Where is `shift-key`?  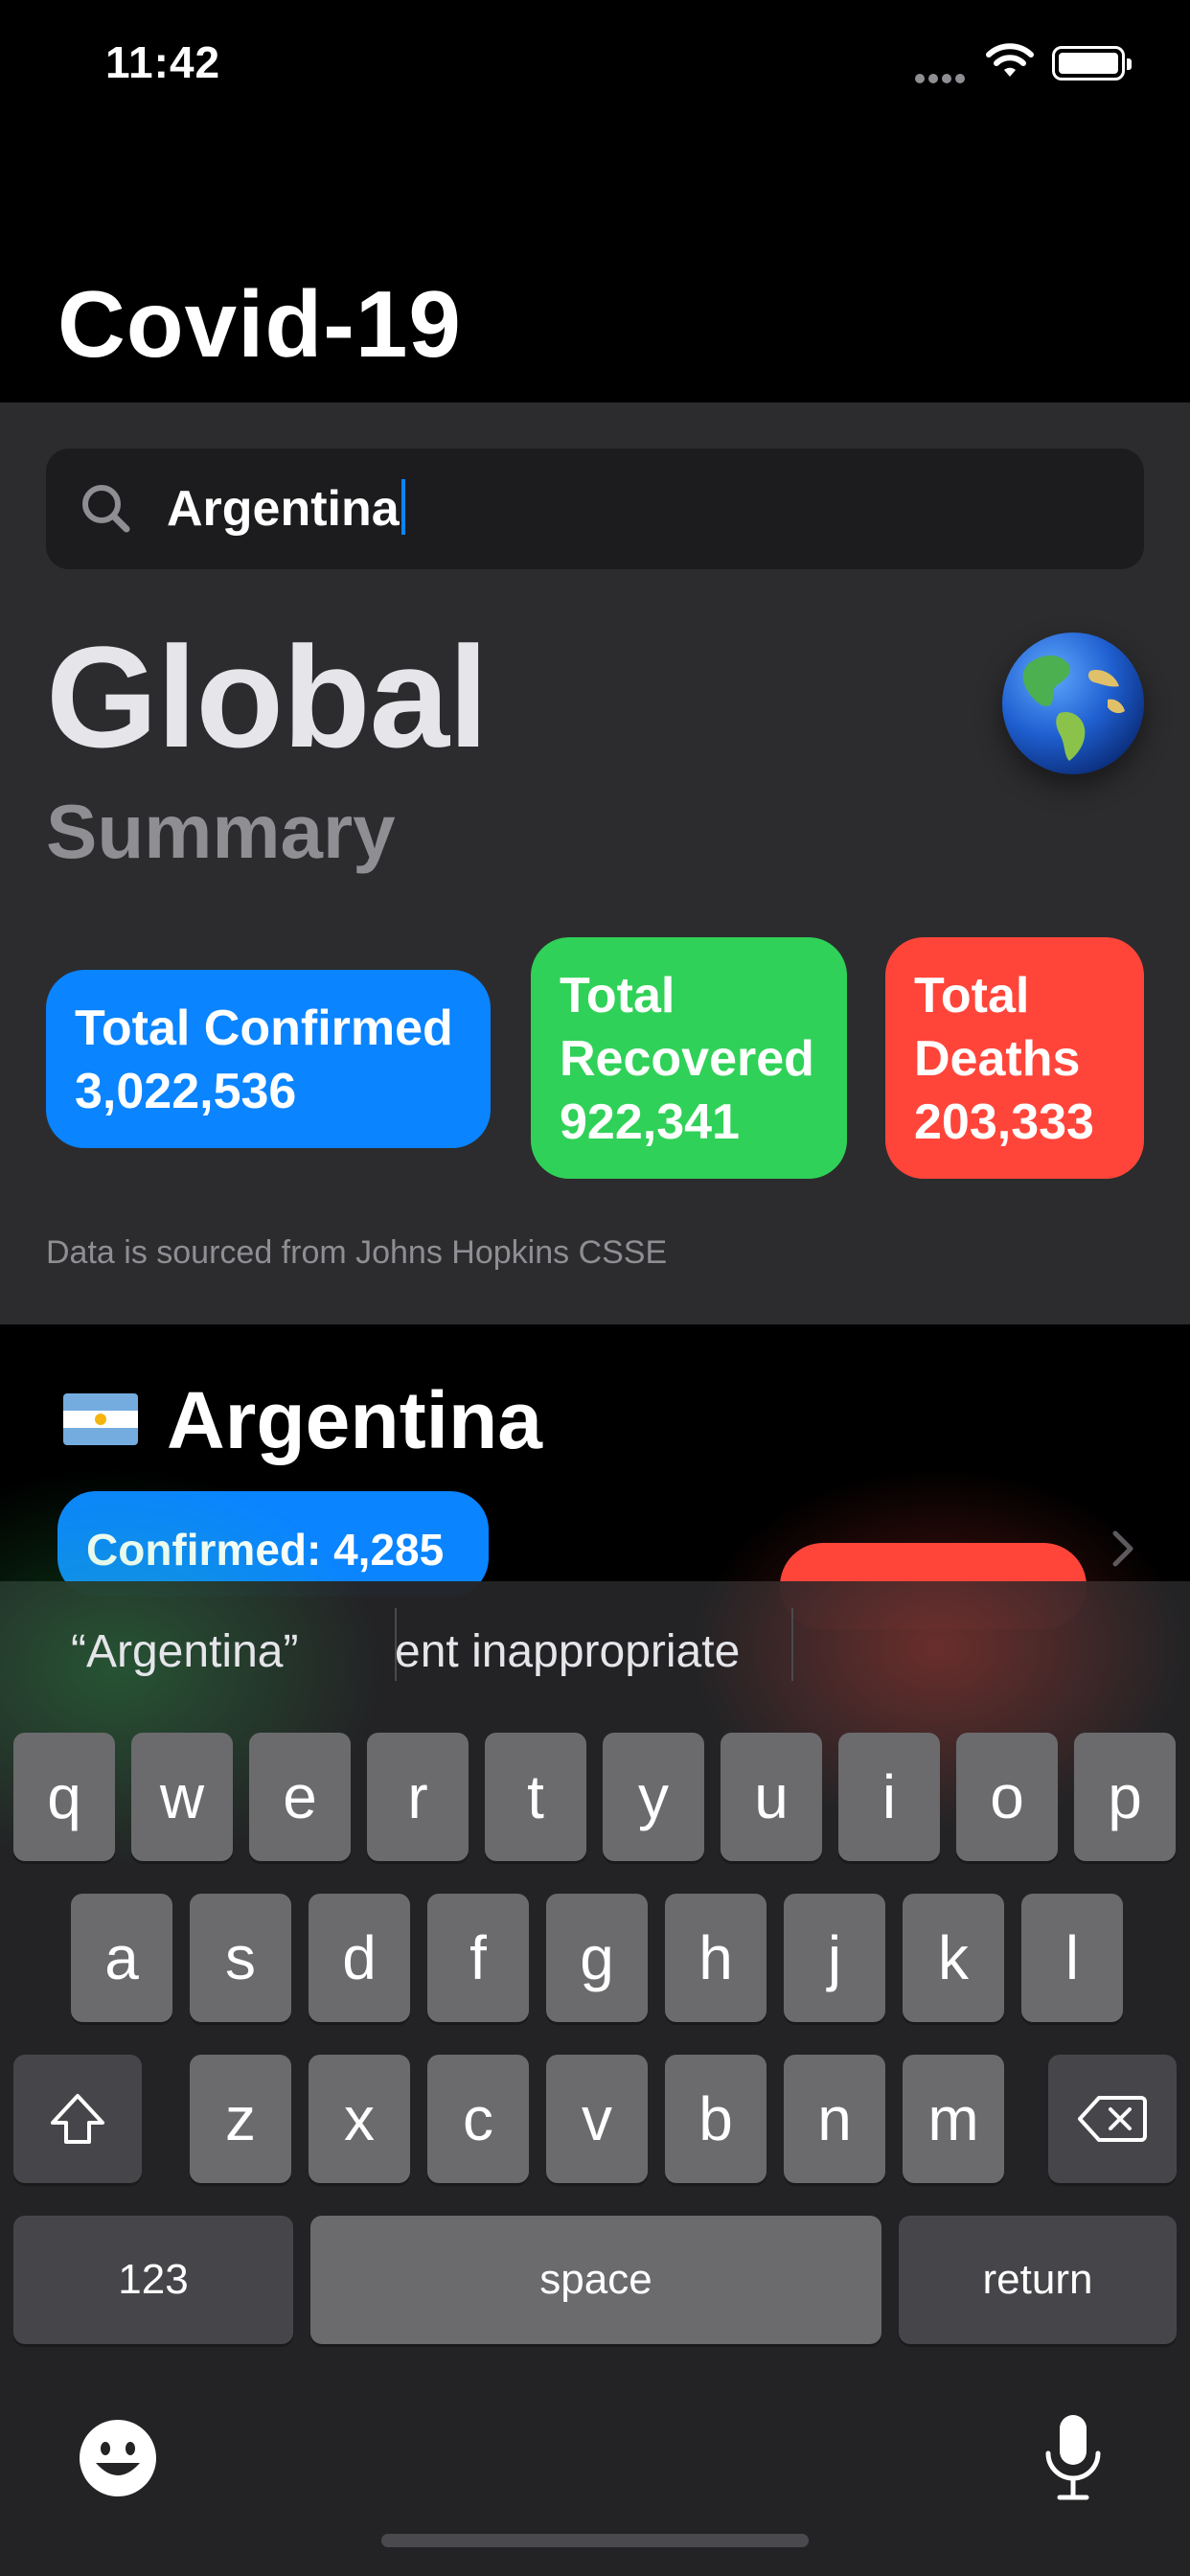
shift-key is located at coordinates (78, 2119).